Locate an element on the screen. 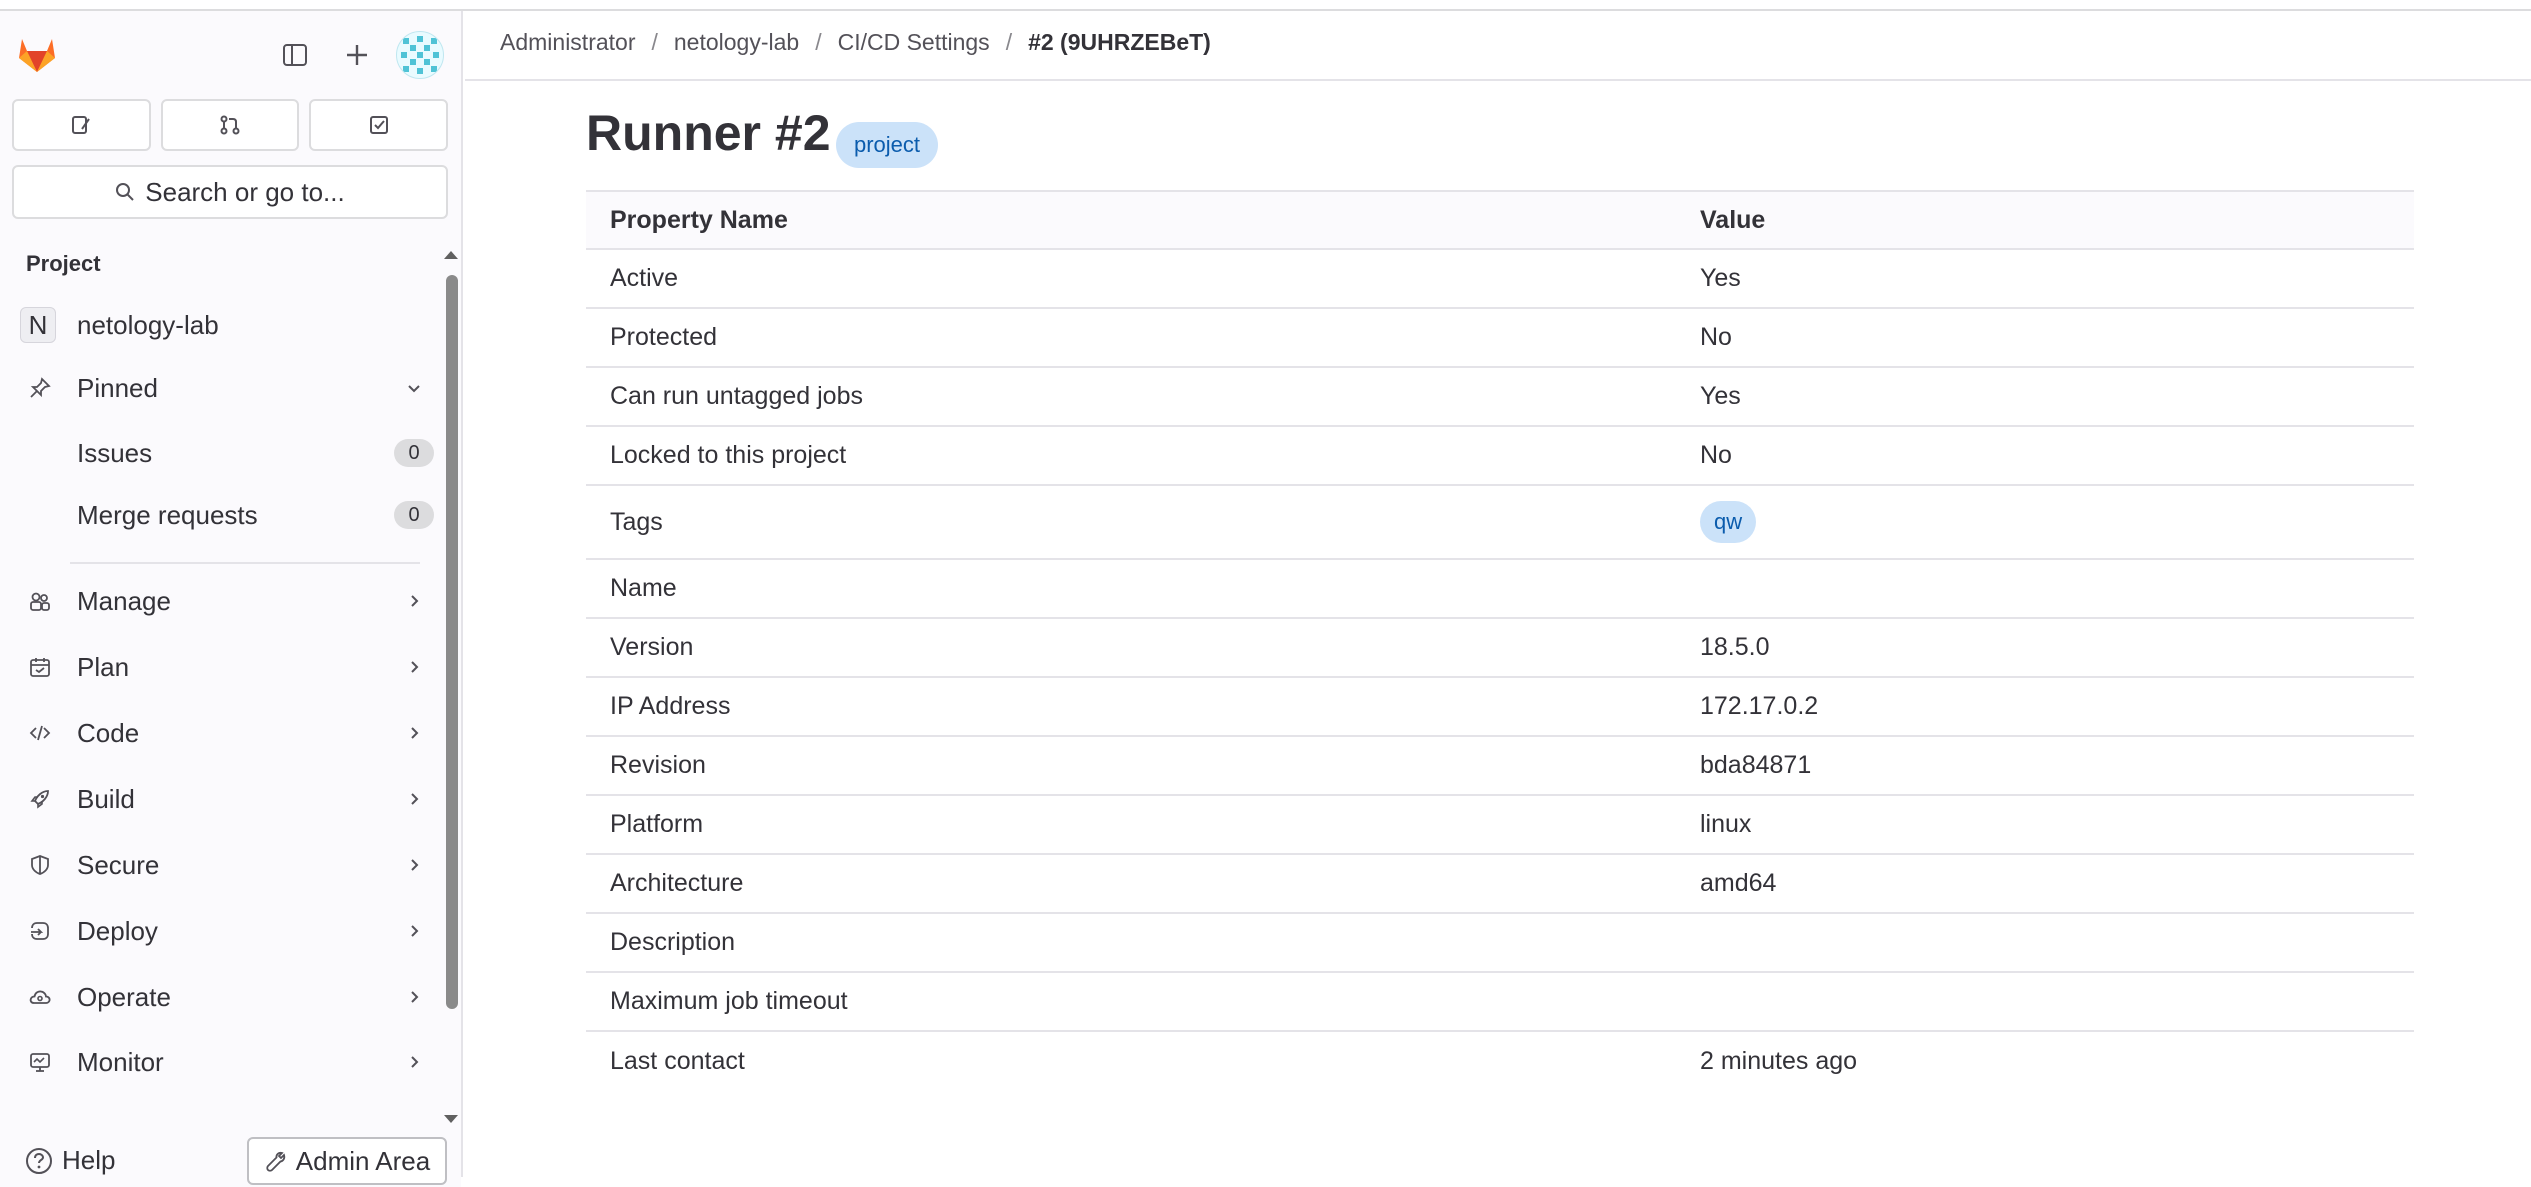 Image resolution: width=2531 pixels, height=1187 pixels. calendar-icon is located at coordinates (40, 667).